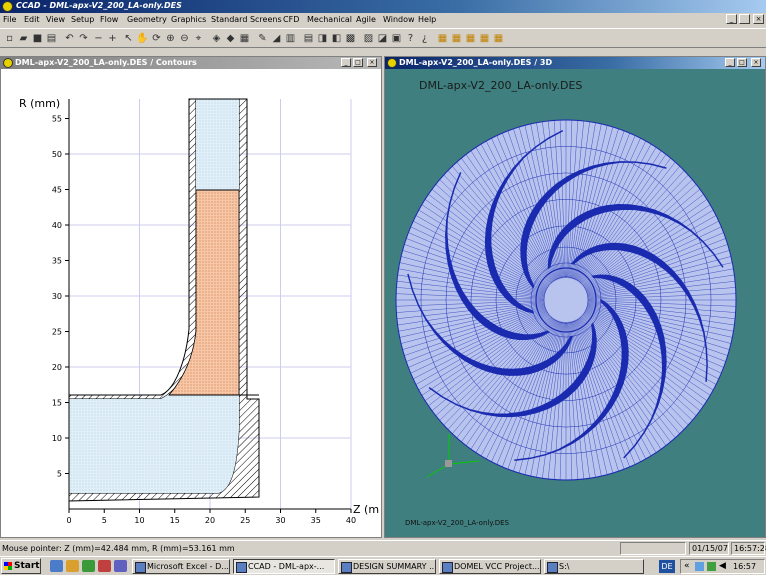 This screenshot has width=766, height=575. Describe the element at coordinates (742, 62) in the screenshot. I see `view3d-maximize-button: □` at that location.